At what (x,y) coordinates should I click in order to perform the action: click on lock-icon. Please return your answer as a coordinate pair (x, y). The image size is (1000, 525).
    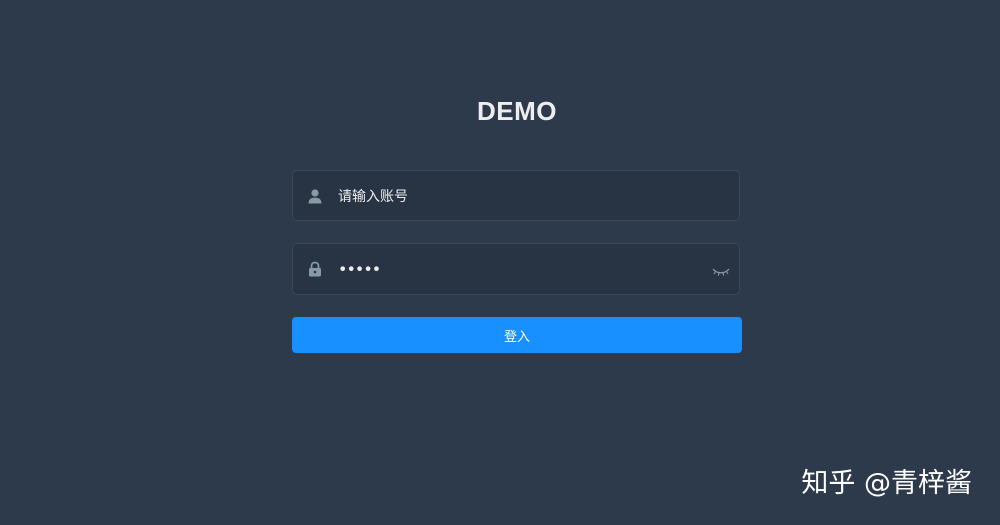
    Looking at the image, I should click on (315, 269).